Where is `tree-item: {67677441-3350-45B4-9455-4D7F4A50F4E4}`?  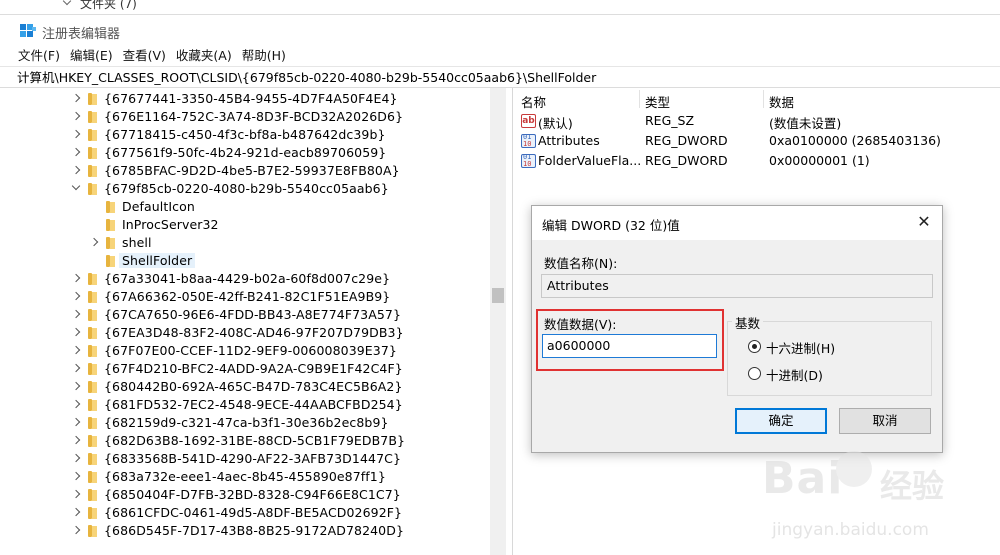 tree-item: {67677441-3350-45B4-9455-4D7F4A50F4E4} is located at coordinates (245, 99).